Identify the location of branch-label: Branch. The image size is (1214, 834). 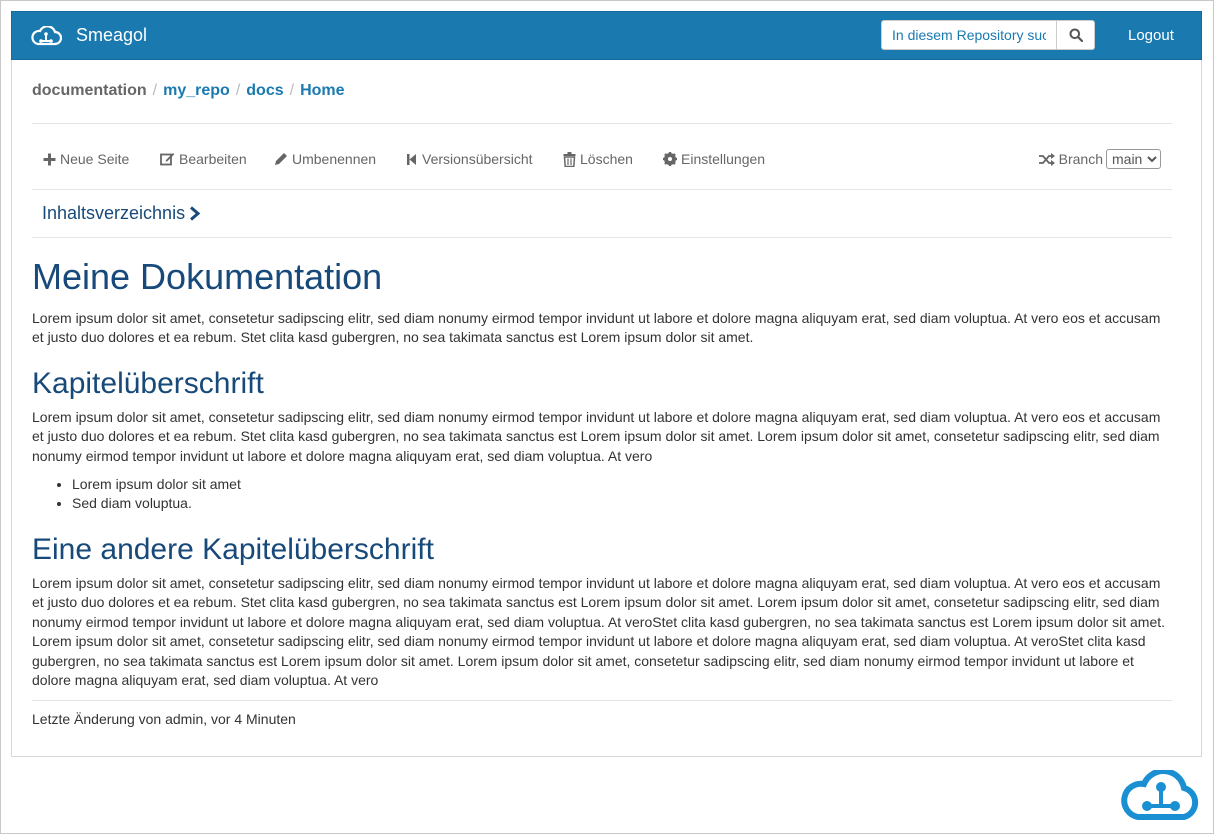
(1080, 159).